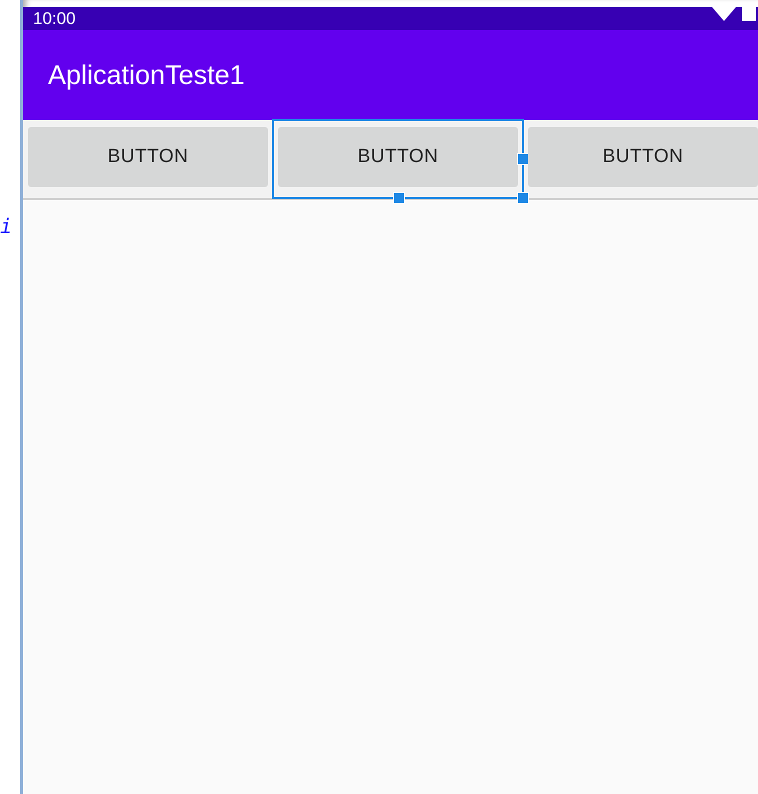 The image size is (758, 794). Describe the element at coordinates (724, 14) in the screenshot. I see `wifi-icon` at that location.